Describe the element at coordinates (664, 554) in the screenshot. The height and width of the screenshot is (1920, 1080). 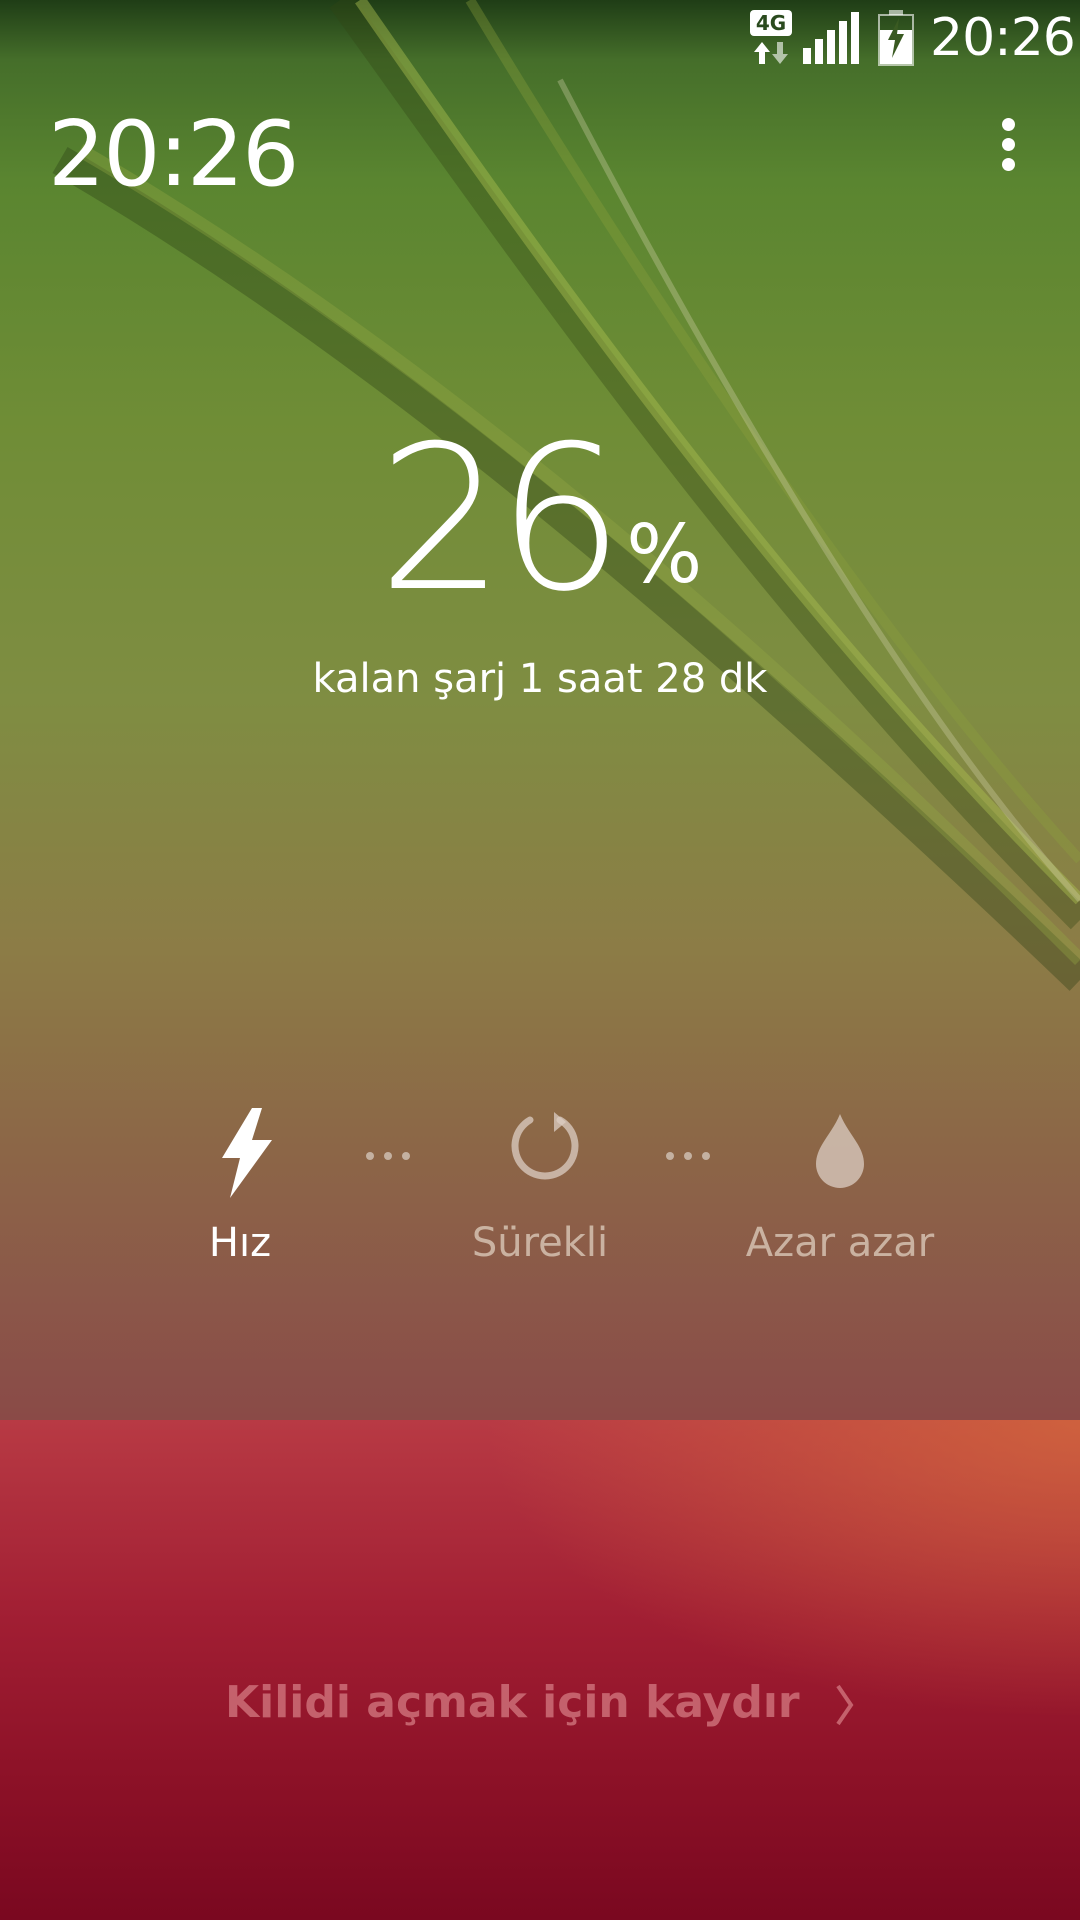
I see `percent-sign: %` at that location.